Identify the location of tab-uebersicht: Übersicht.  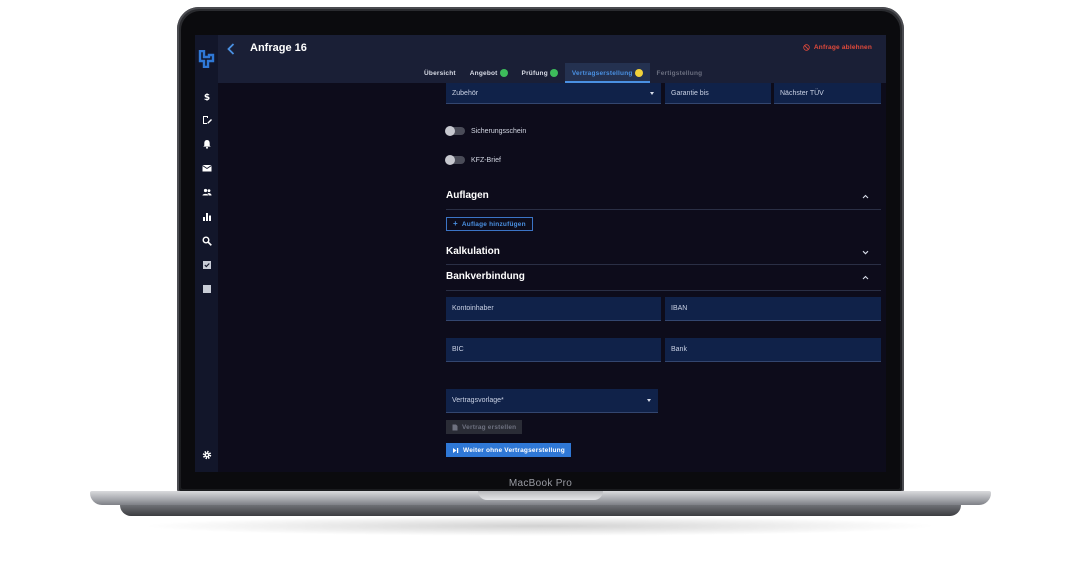
(440, 73).